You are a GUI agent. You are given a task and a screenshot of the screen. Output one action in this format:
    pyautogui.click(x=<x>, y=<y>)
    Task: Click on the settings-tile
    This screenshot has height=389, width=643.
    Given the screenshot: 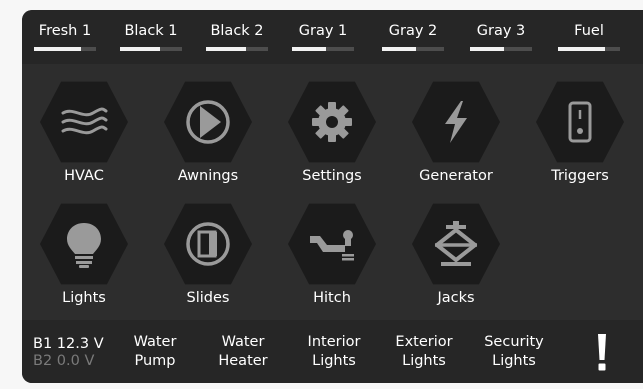 What is the action you would take?
    pyautogui.click(x=332, y=122)
    